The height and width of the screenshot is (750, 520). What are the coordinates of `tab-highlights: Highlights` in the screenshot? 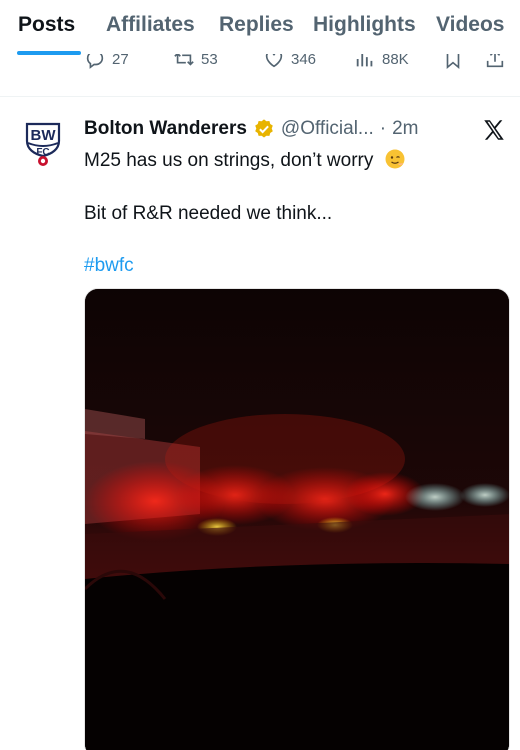 It's located at (364, 25).